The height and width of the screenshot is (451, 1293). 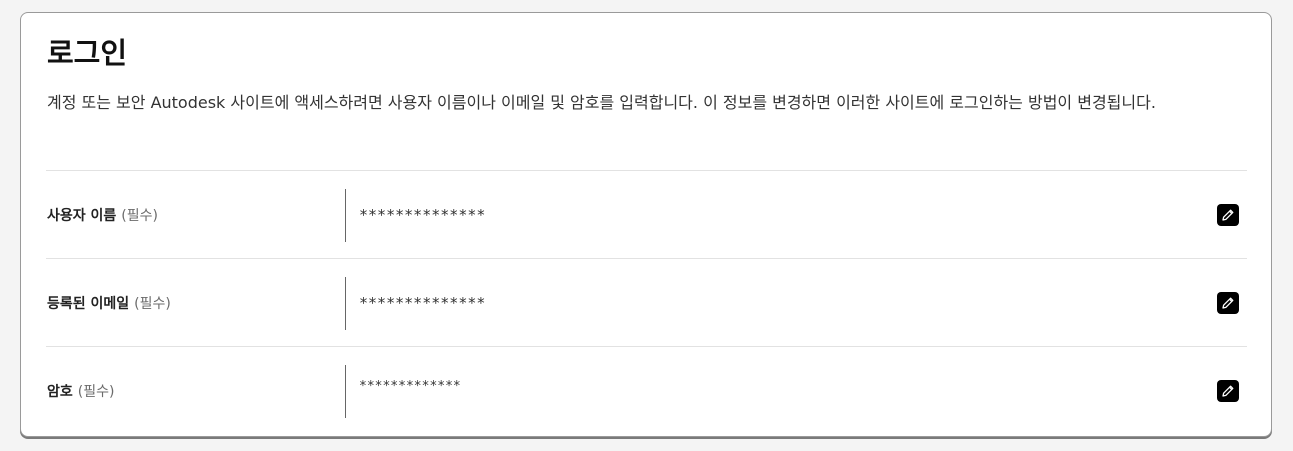 I want to click on field-label: 등록된 이메일 (필수), so click(x=109, y=302).